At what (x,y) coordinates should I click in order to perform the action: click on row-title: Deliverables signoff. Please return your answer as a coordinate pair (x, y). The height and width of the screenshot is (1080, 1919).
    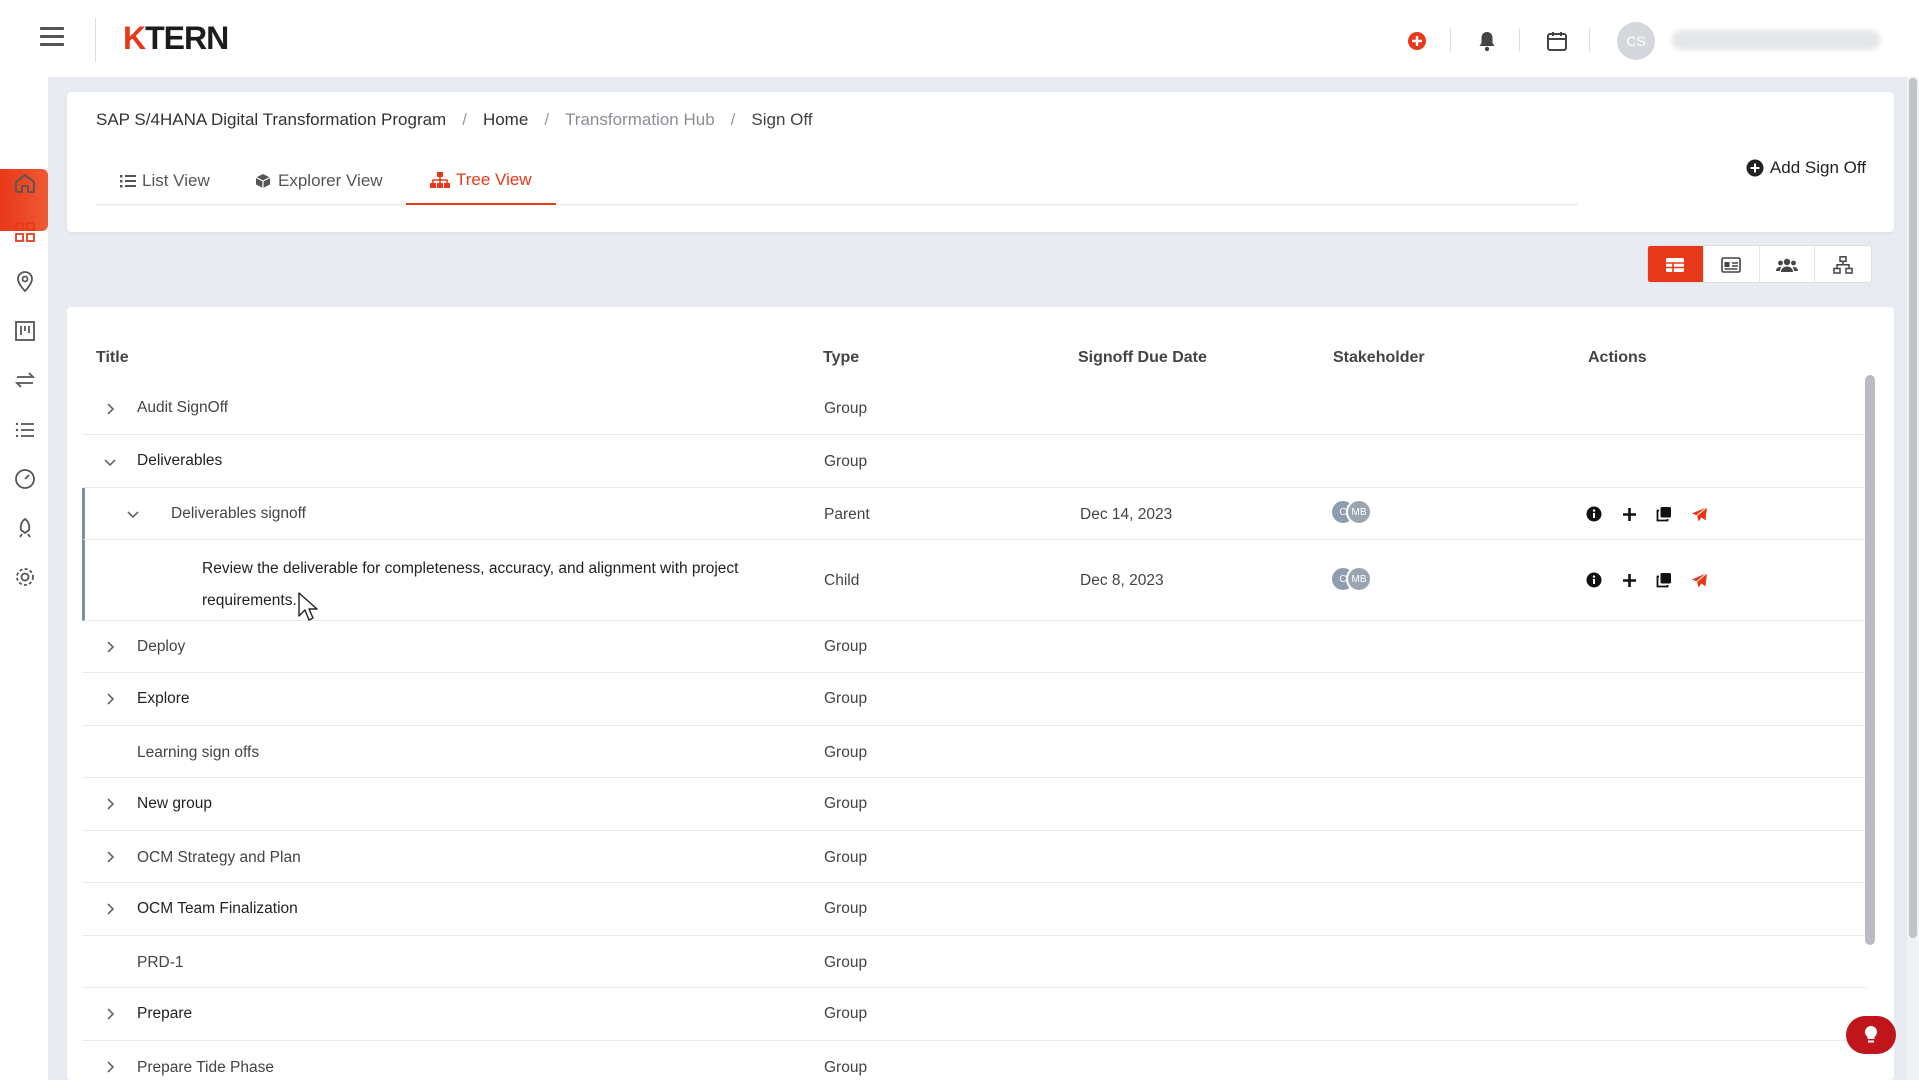
    Looking at the image, I should click on (238, 513).